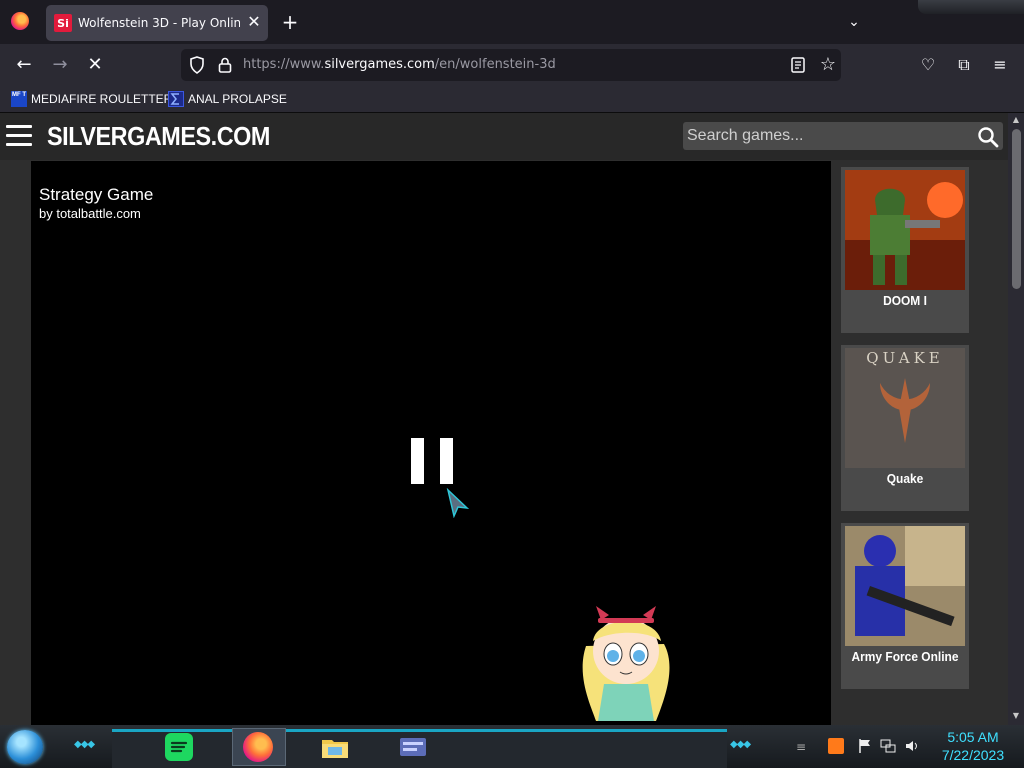 This screenshot has width=1024, height=768. I want to click on forward-arrow-icon: →, so click(60, 65).